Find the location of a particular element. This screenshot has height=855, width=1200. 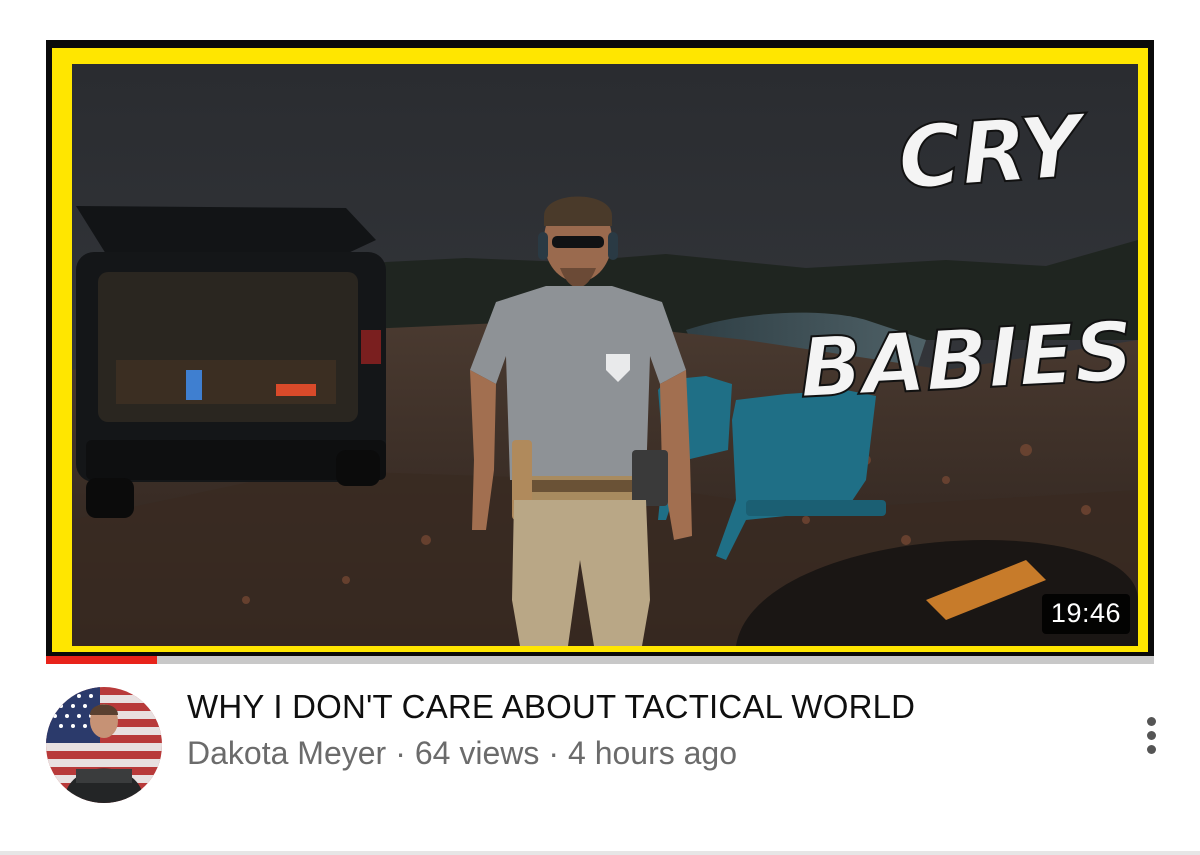

channel-name: Dakota Meyer is located at coordinates (286, 753).